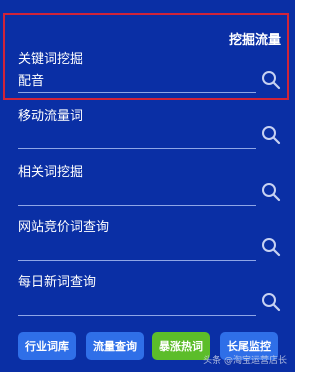  What do you see at coordinates (181, 346) in the screenshot?
I see `surging-hot-words-button: 暴涨热词` at bounding box center [181, 346].